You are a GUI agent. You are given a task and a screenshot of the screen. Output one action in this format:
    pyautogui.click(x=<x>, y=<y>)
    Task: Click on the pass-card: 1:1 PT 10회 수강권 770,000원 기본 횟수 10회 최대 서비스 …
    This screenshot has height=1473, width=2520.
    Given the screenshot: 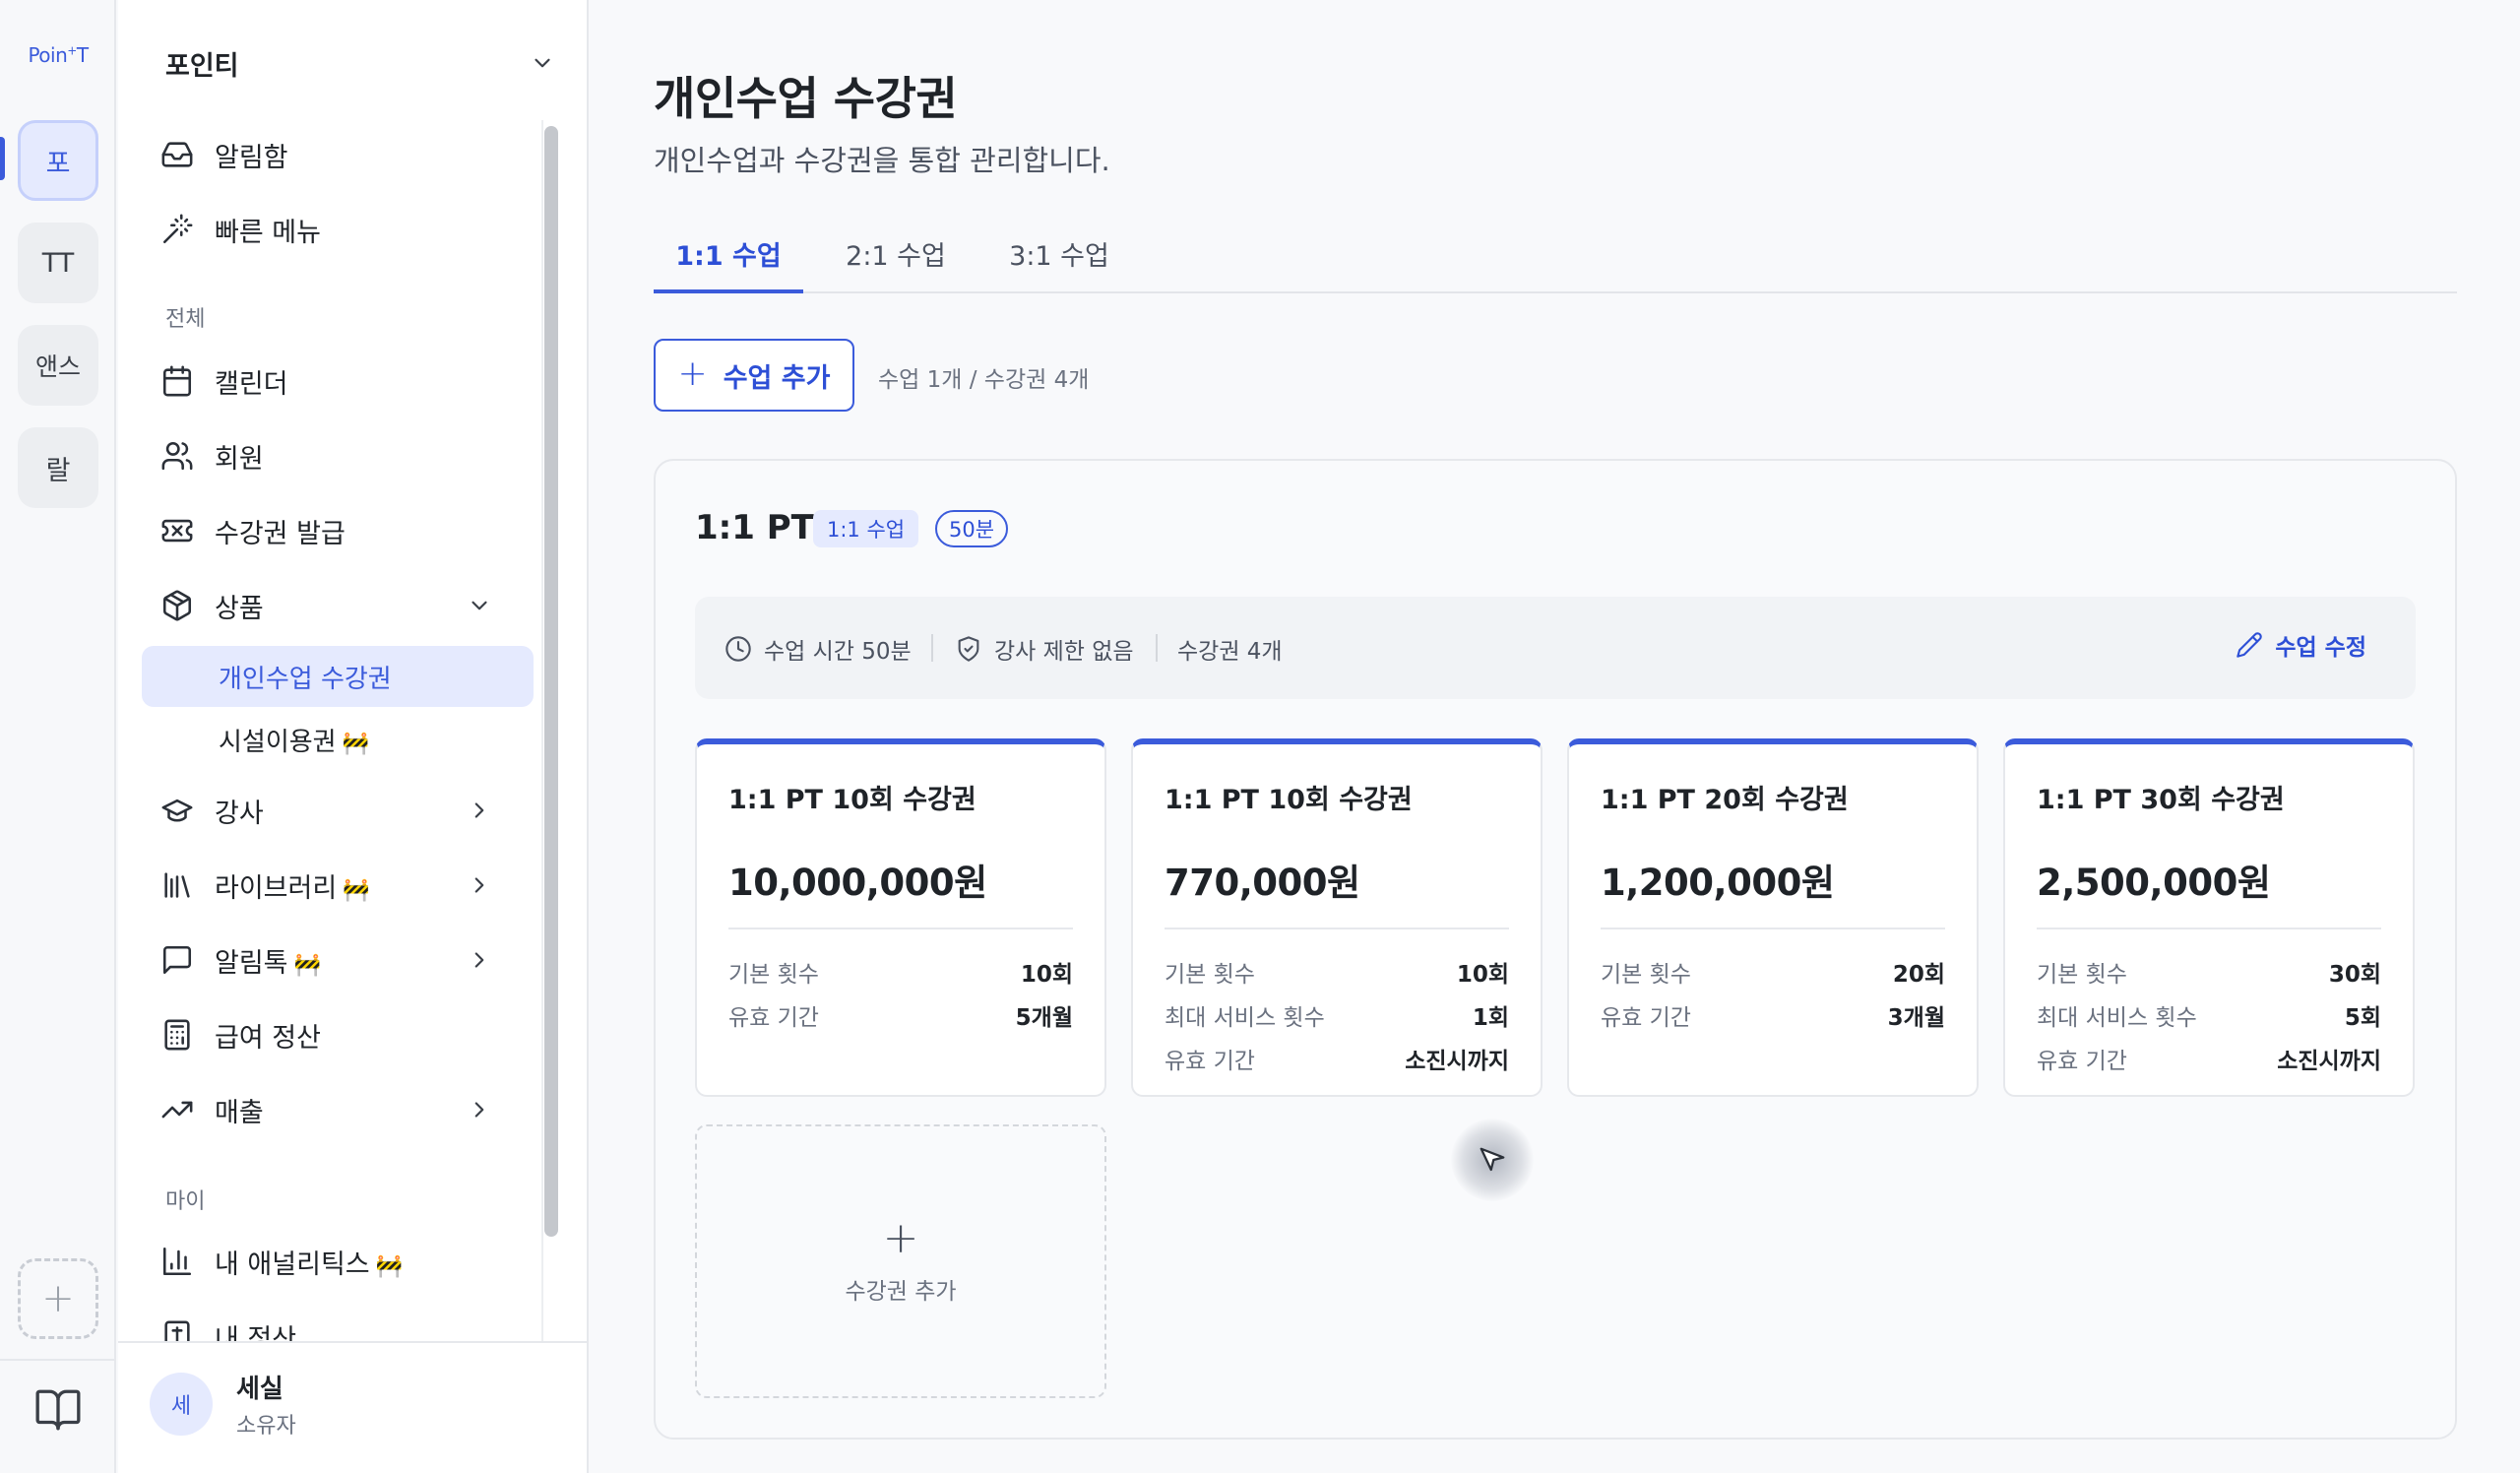 What is the action you would take?
    pyautogui.click(x=1337, y=917)
    